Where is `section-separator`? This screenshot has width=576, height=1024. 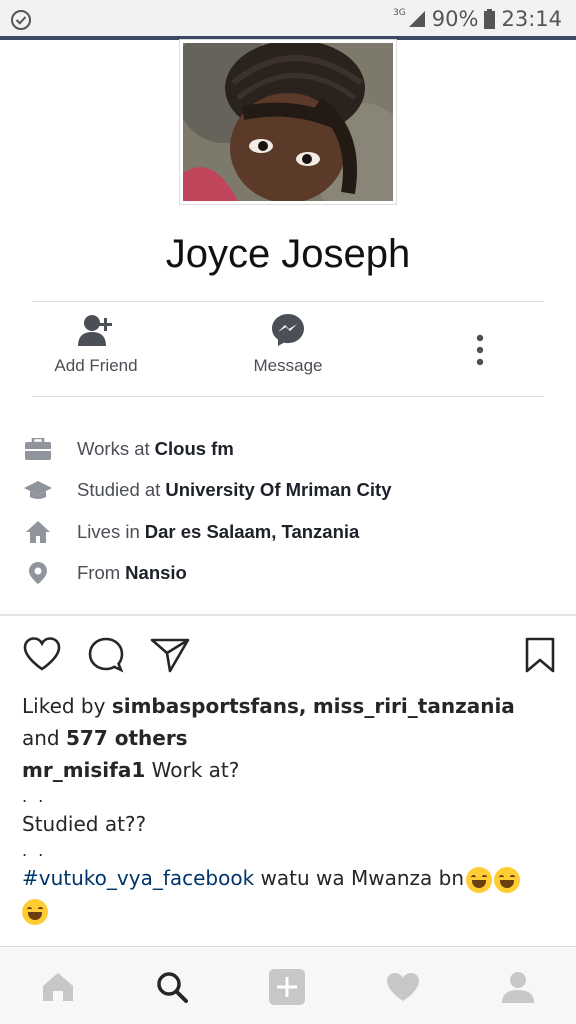 section-separator is located at coordinates (288, 615).